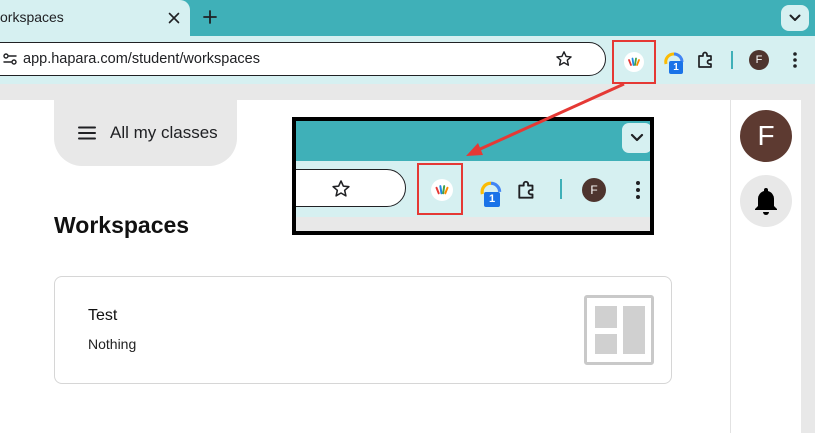 The height and width of the screenshot is (433, 815). I want to click on browser-tab-workspaces: orkspaces, so click(95, 18).